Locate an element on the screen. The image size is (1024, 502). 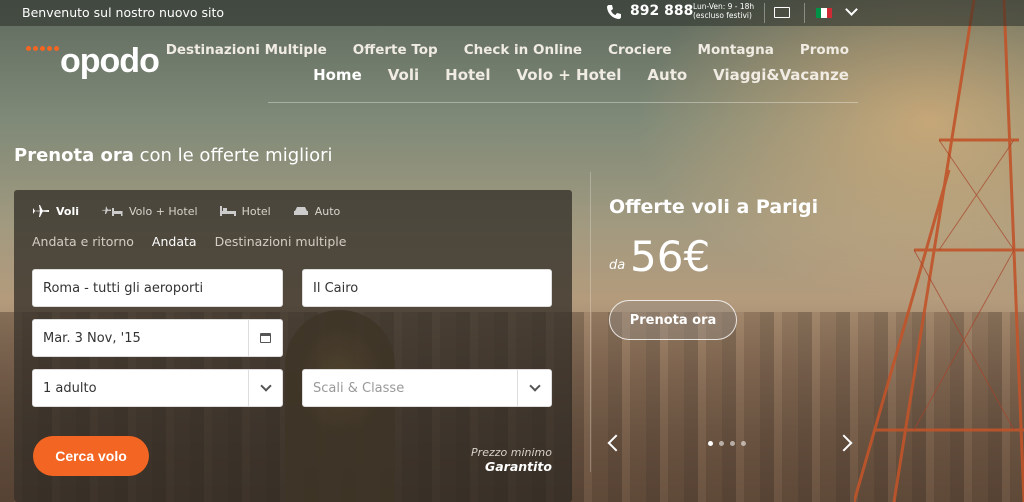
calendar-icon-button is located at coordinates (265, 338).